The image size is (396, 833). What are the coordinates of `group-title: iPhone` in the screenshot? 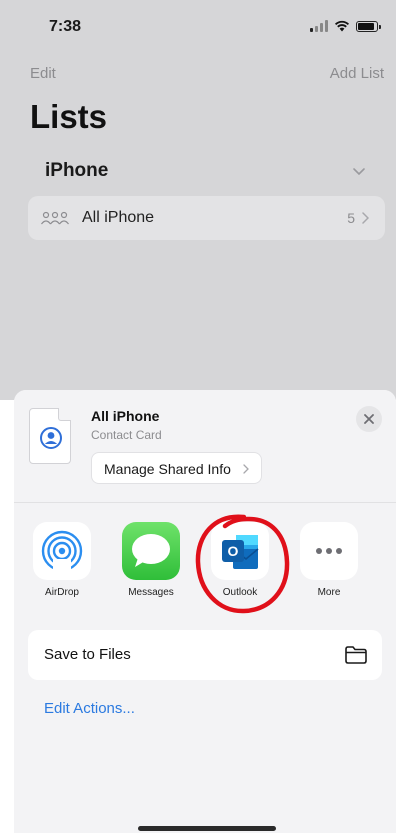 It's located at (77, 170).